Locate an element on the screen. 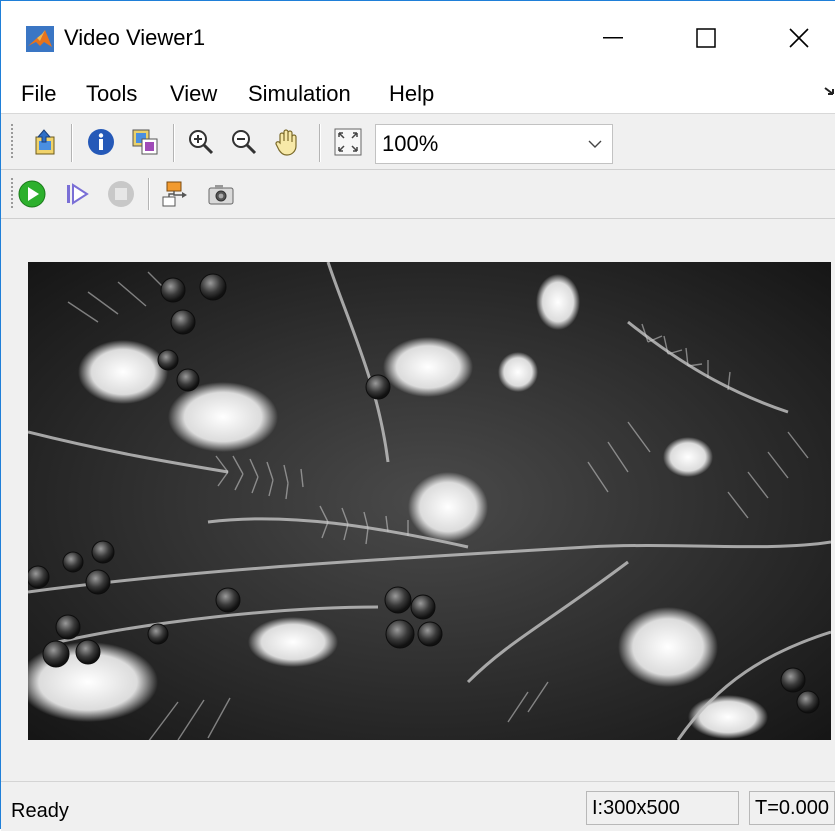 The width and height of the screenshot is (835, 831). snapshot-button is located at coordinates (221, 194).